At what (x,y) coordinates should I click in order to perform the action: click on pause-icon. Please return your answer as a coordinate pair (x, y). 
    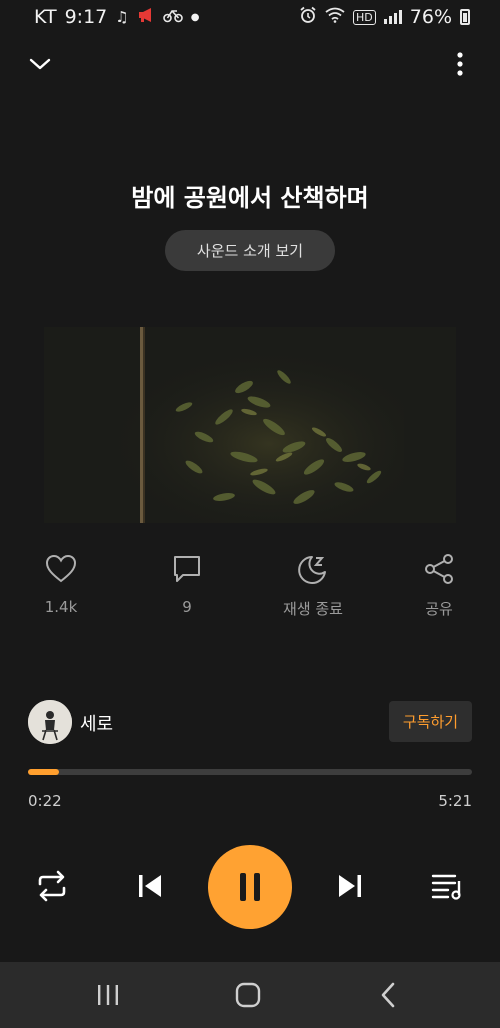
    Looking at the image, I should click on (250, 887).